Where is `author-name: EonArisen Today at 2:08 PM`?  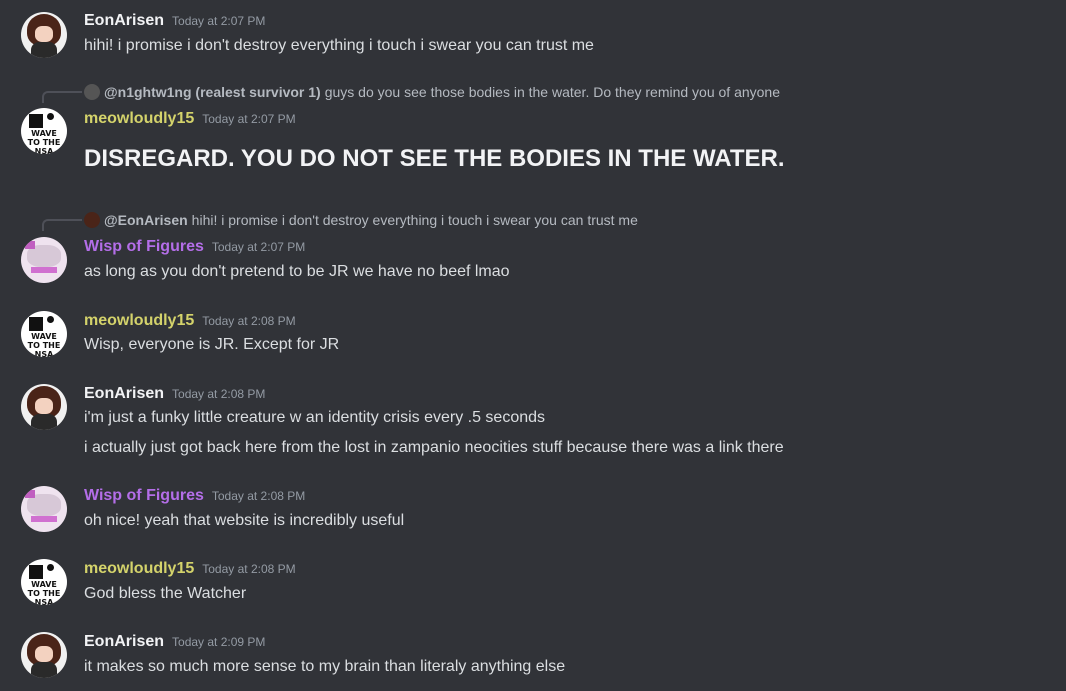 author-name: EonArisen Today at 2:08 PM is located at coordinates (174, 394).